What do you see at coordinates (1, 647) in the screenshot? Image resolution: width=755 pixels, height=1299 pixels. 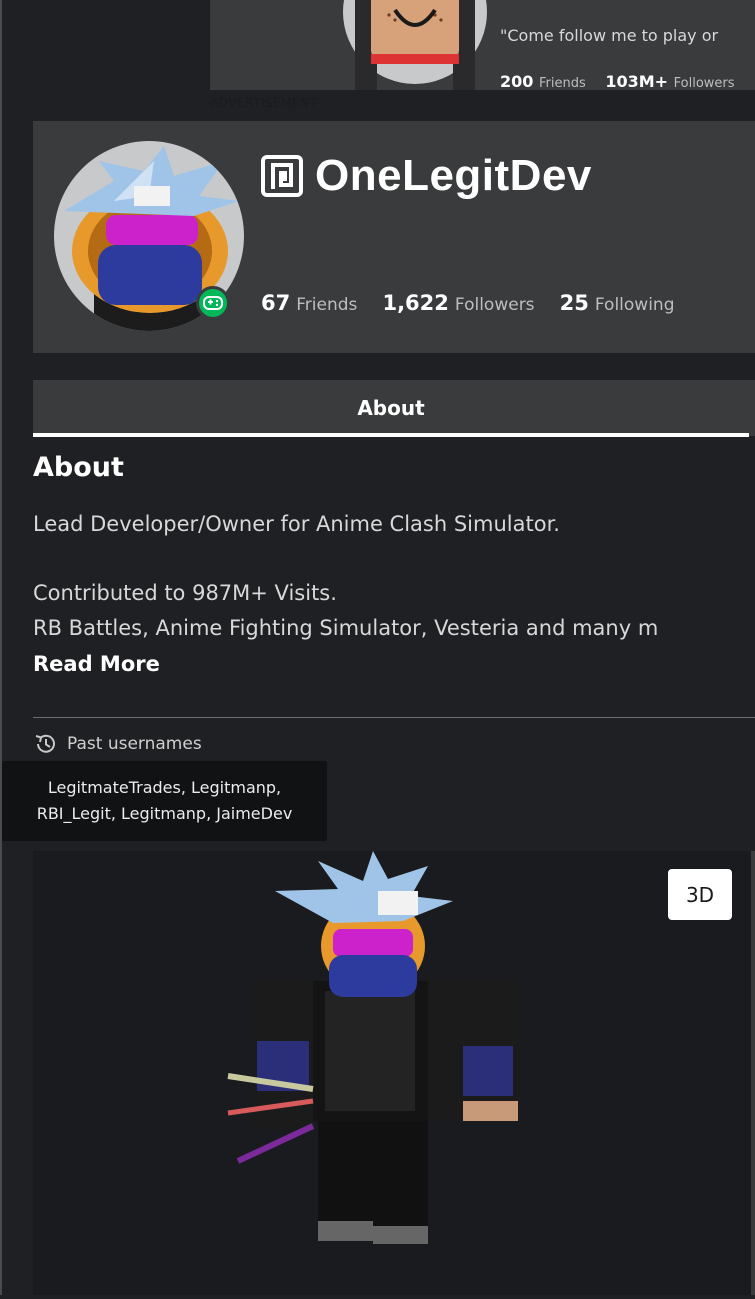 I see `left-rail` at bounding box center [1, 647].